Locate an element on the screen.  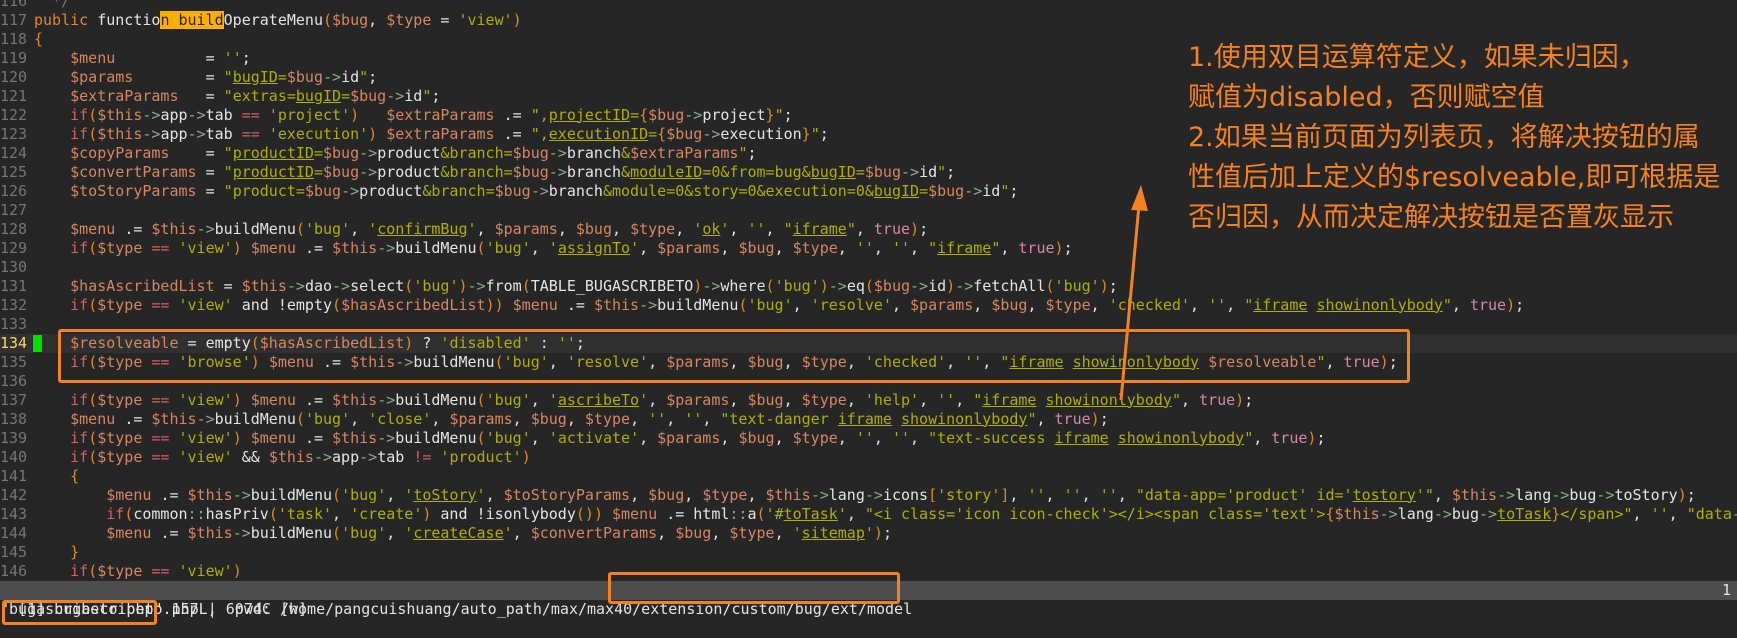
annotation-line: 赋值为disabled，否则赋空值 is located at coordinates (1366, 97).